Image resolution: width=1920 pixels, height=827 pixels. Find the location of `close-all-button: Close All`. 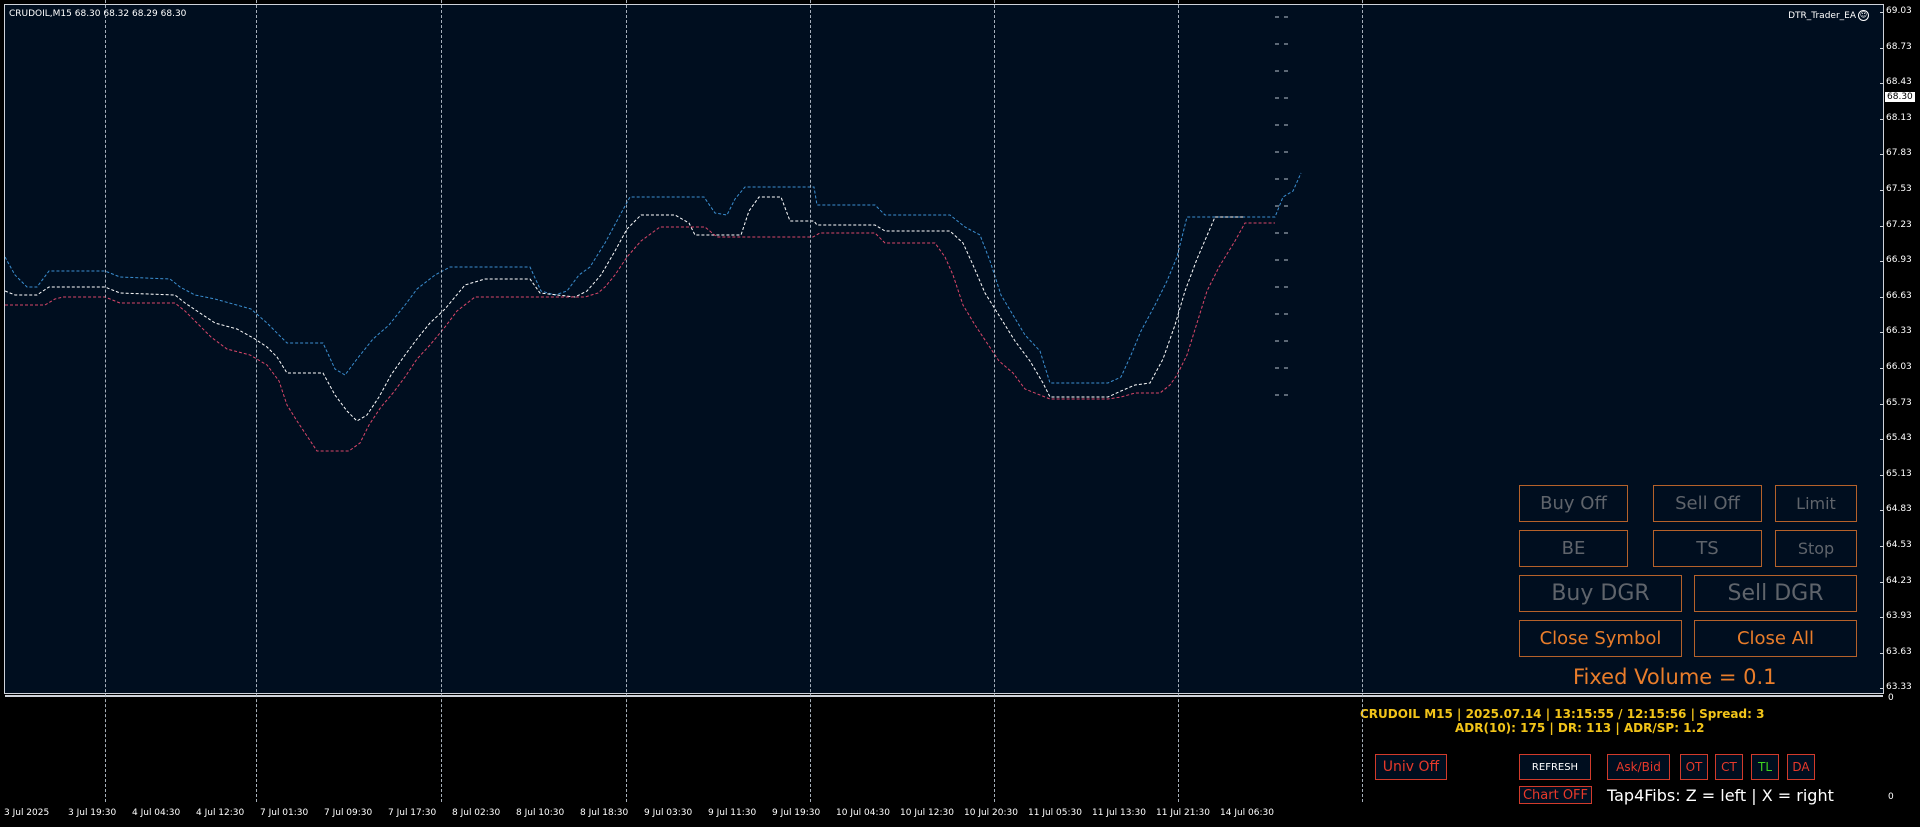

close-all-button: Close All is located at coordinates (1775, 638).